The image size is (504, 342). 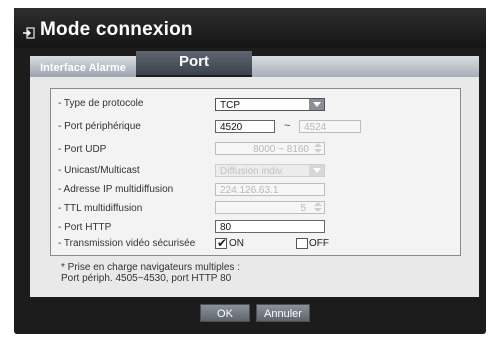 I want to click on secure-video-on-label: ON, so click(x=236, y=243).